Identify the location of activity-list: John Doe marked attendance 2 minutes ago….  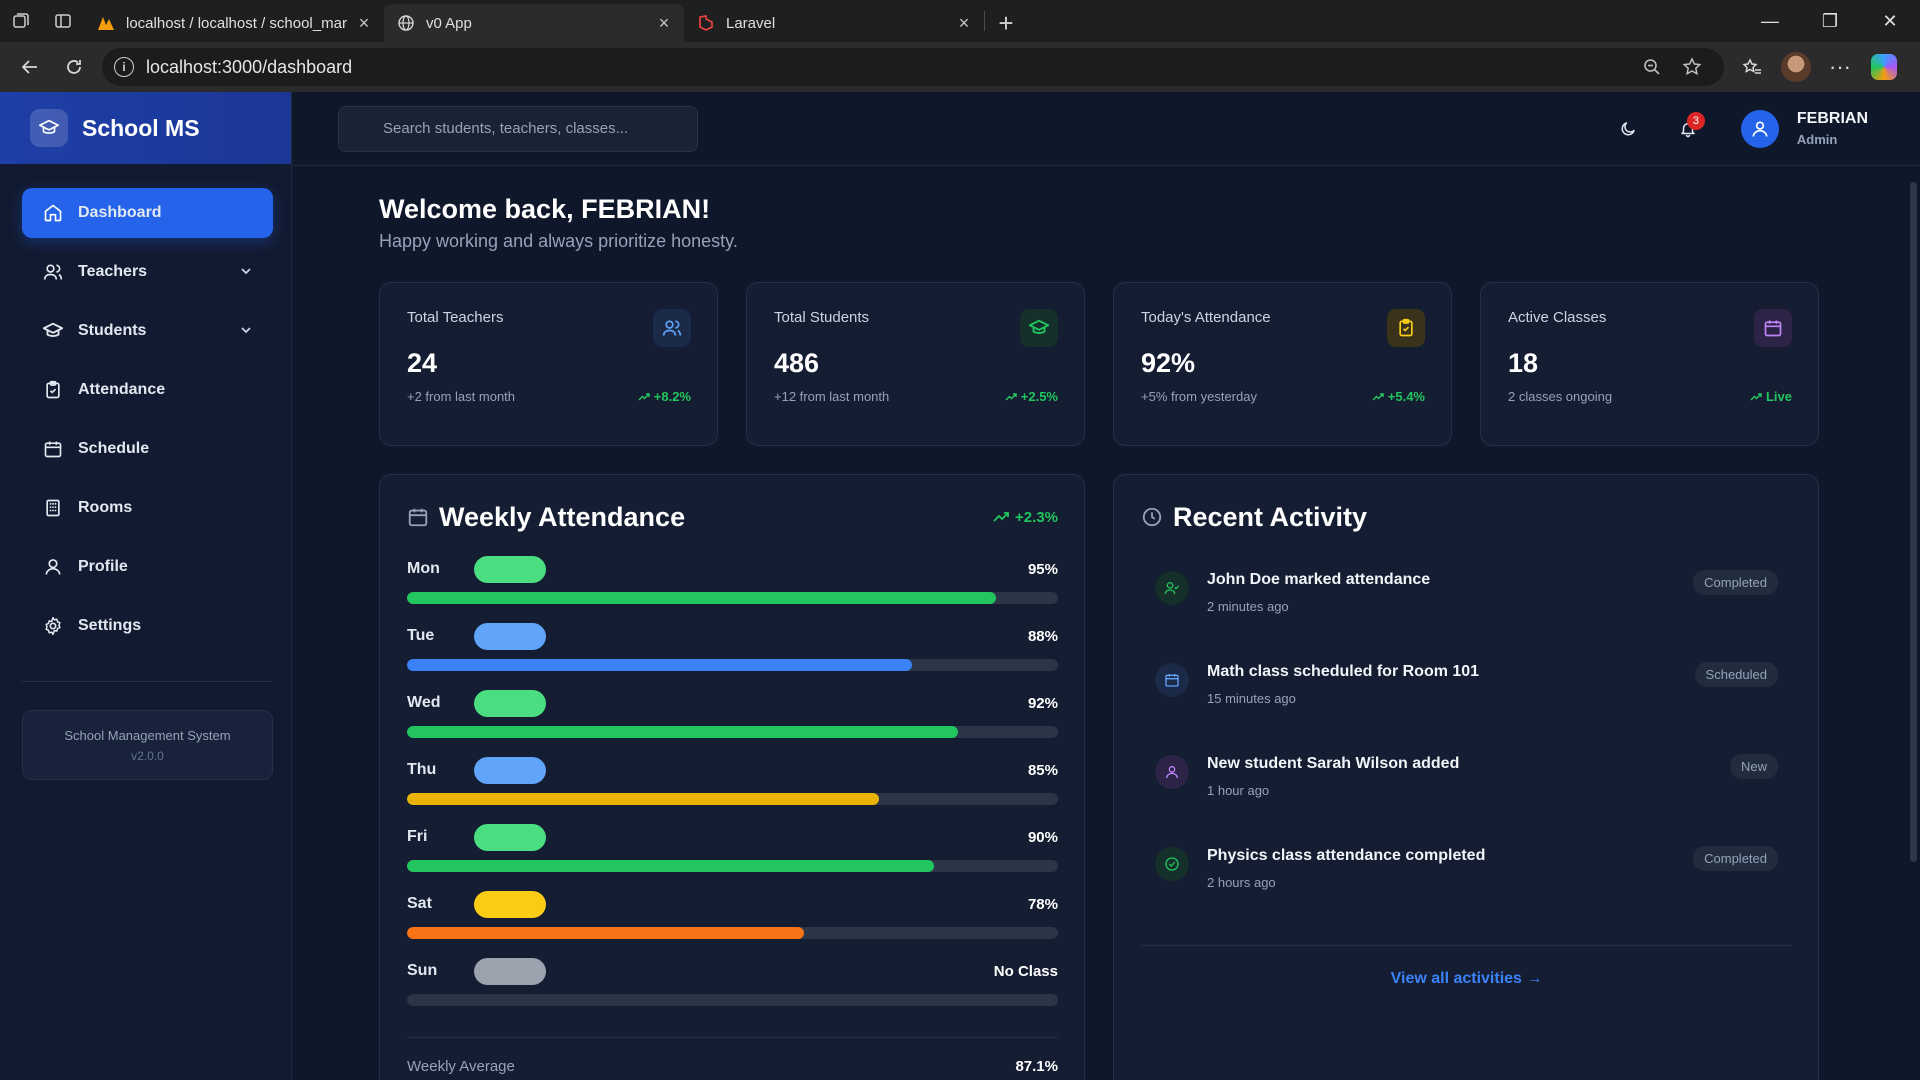
(1466, 735).